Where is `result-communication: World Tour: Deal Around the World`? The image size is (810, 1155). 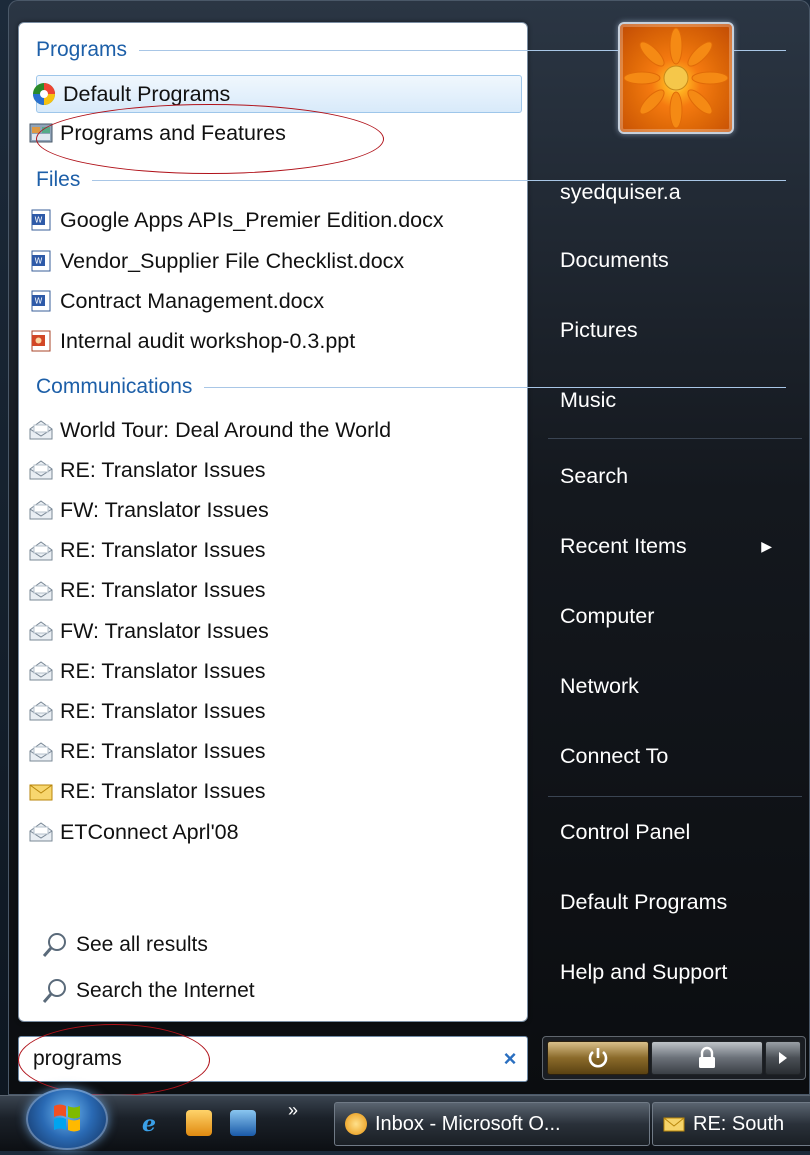 result-communication: World Tour: Deal Around the World is located at coordinates (273, 430).